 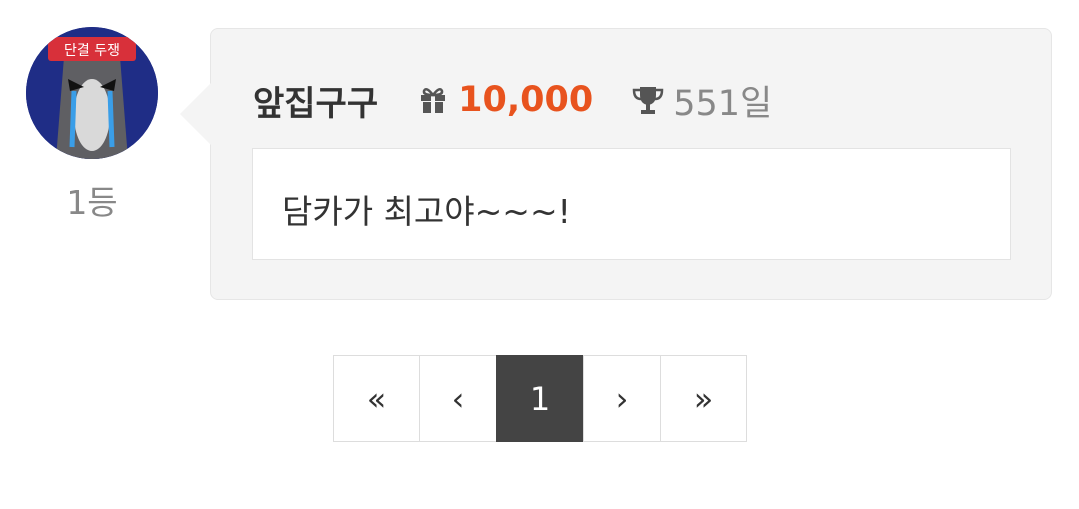 What do you see at coordinates (458, 398) in the screenshot?
I see `prev-page-button: ‹` at bounding box center [458, 398].